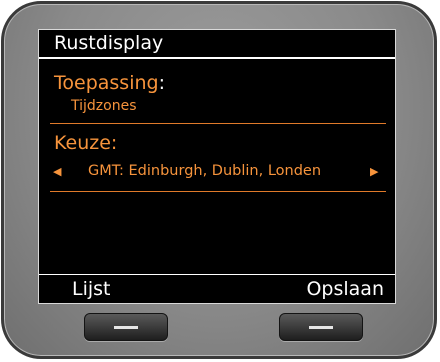  What do you see at coordinates (106, 83) in the screenshot?
I see `application-label-text: Toepassing` at bounding box center [106, 83].